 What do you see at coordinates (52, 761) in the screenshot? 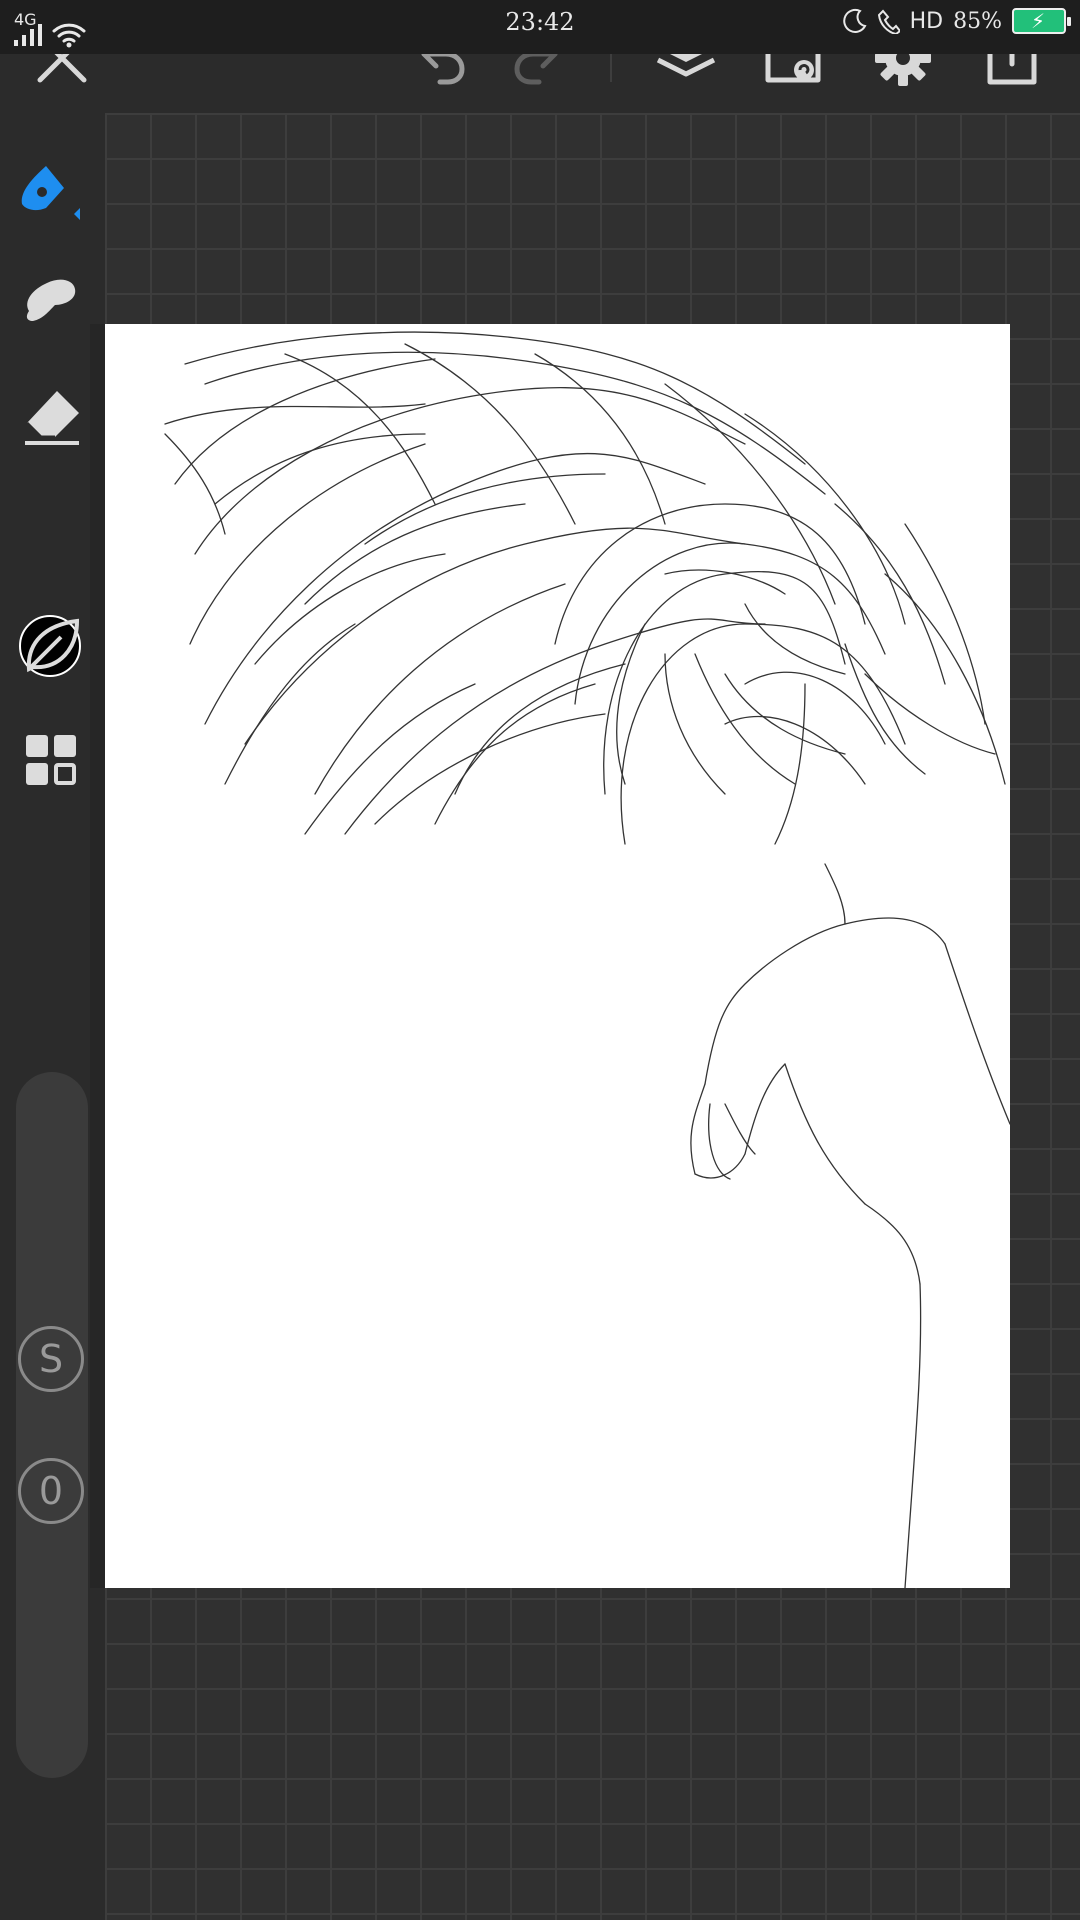
I see `grid-icon` at bounding box center [52, 761].